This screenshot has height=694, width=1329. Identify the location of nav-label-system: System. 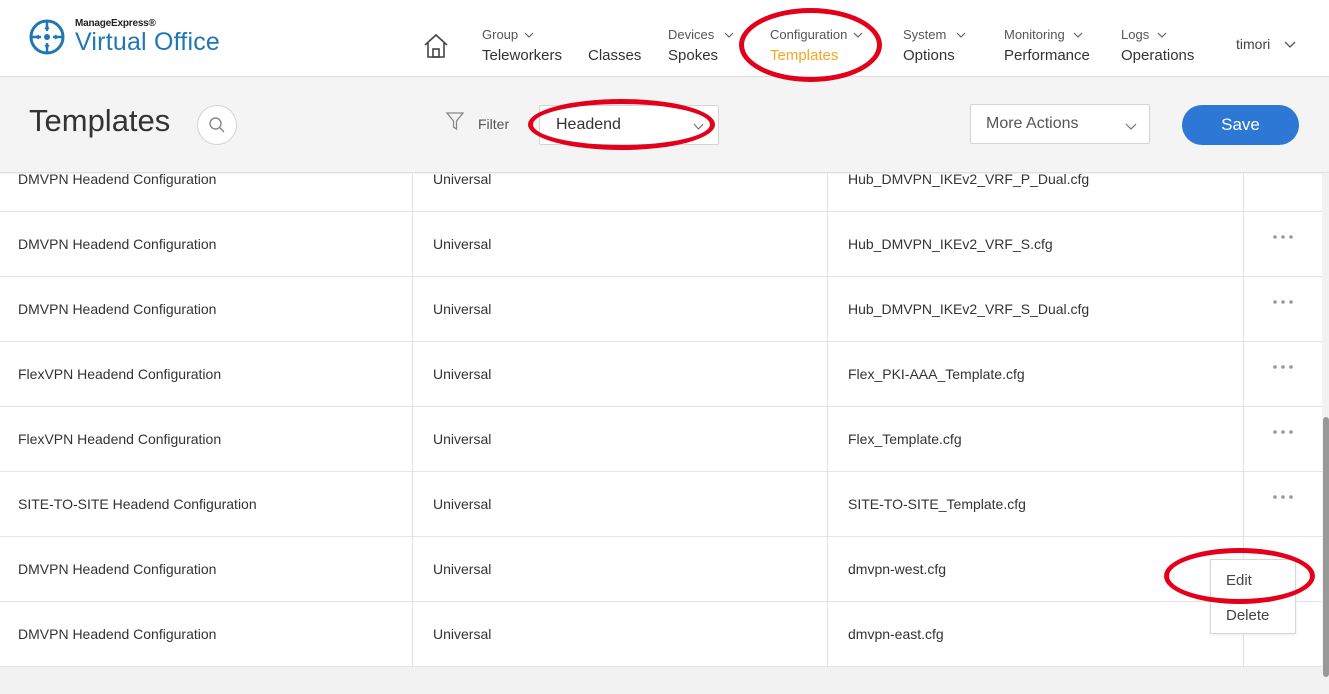
(925, 34).